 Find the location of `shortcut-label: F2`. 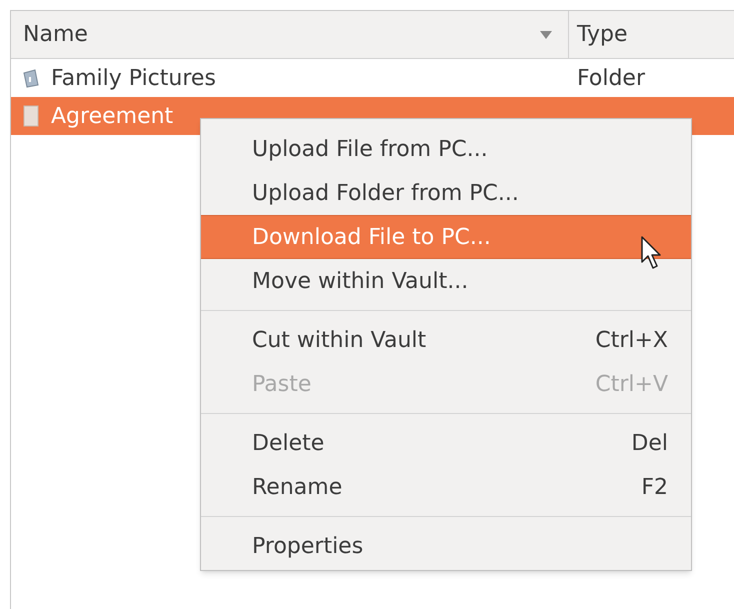

shortcut-label: F2 is located at coordinates (654, 488).